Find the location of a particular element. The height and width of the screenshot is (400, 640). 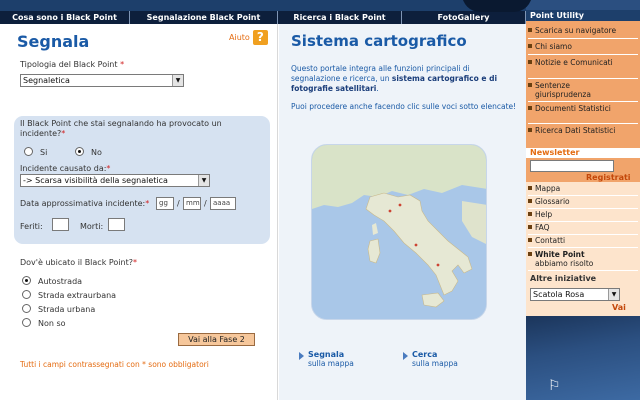

newsletter-email-input is located at coordinates (572, 166).